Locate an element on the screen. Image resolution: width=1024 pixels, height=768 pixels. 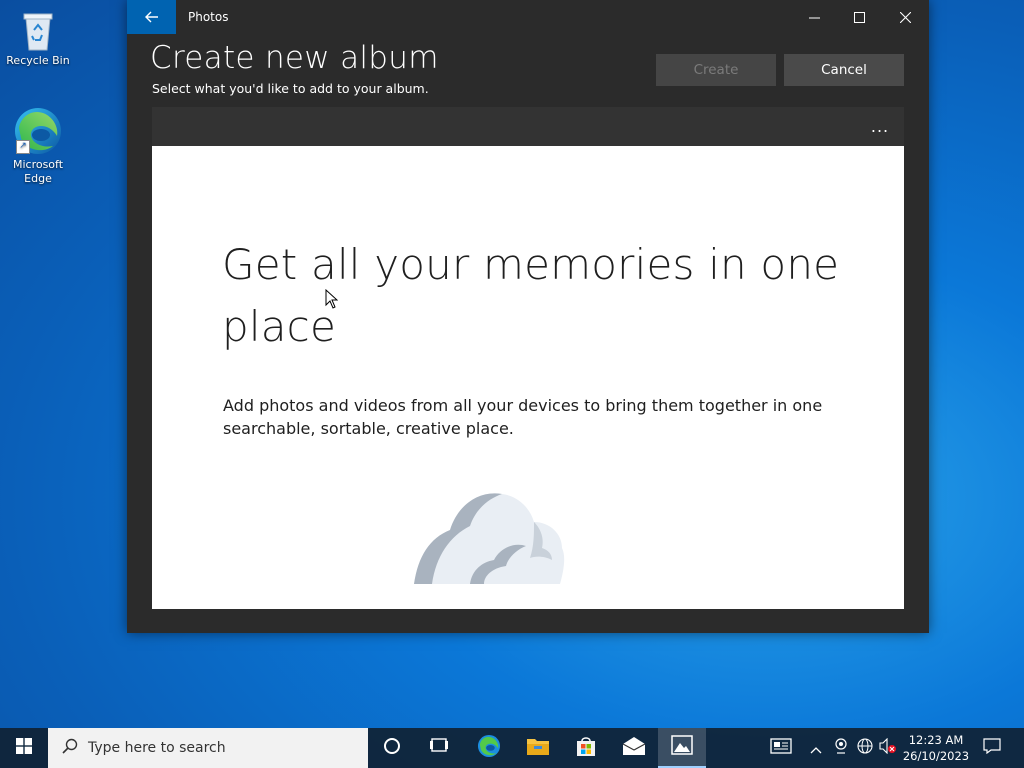
edge-icon is located at coordinates (489, 748).